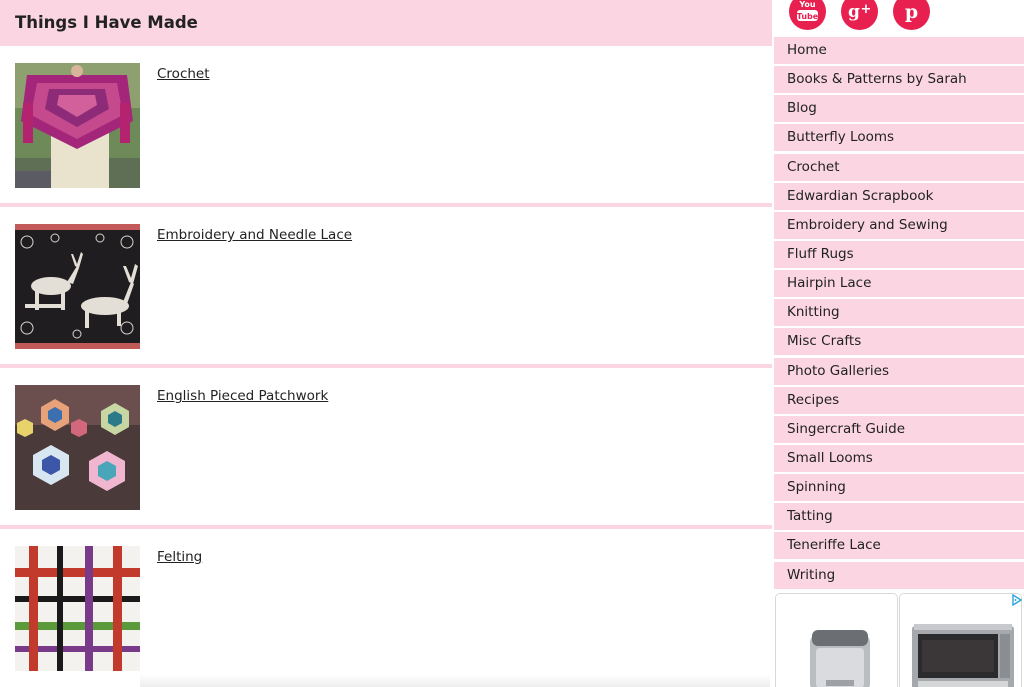  What do you see at coordinates (899, 80) in the screenshot?
I see `nav-item-books-patterns: Books & Patterns by Sarah` at bounding box center [899, 80].